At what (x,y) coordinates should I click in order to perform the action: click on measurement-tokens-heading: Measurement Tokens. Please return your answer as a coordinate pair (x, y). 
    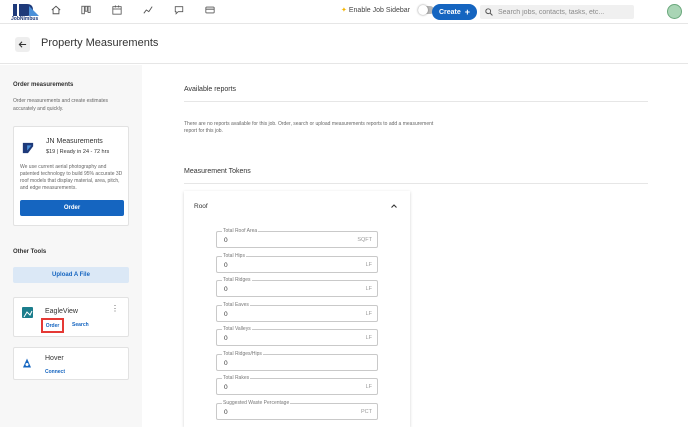
    Looking at the image, I should click on (217, 171).